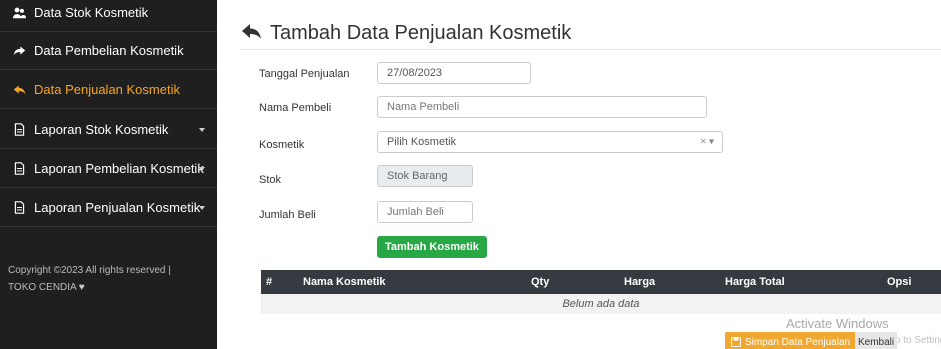  Describe the element at coordinates (282, 145) in the screenshot. I see `kosmetik-label: Kosmetik` at that location.